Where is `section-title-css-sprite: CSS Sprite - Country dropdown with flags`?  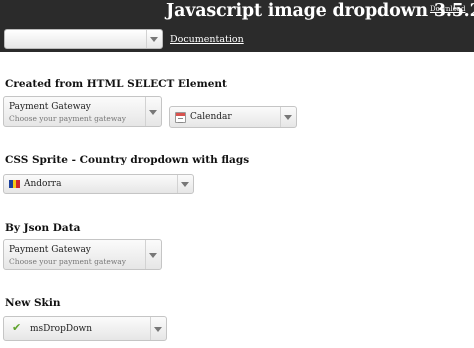 section-title-css-sprite: CSS Sprite - Country dropdown with flags is located at coordinates (127, 160).